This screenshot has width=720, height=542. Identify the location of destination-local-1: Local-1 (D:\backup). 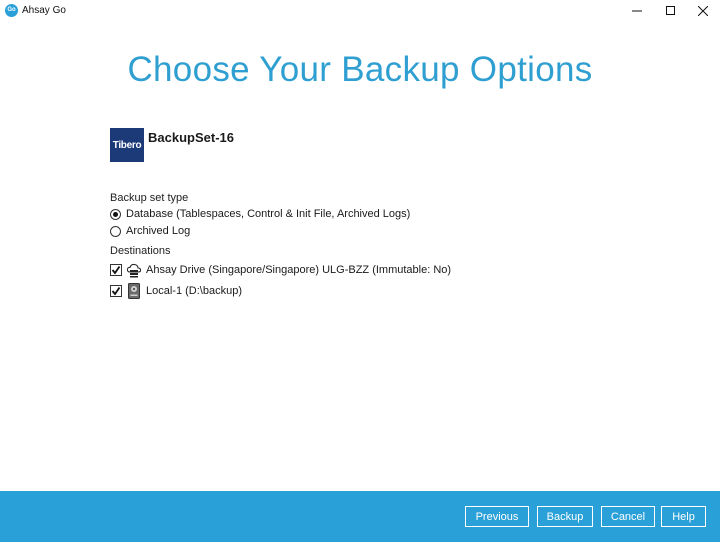
(176, 291).